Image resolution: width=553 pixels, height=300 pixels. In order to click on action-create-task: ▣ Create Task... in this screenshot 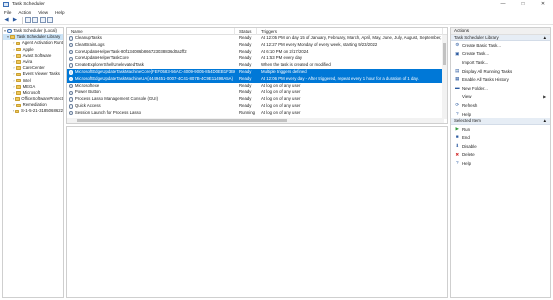, I will do `click(500, 54)`.